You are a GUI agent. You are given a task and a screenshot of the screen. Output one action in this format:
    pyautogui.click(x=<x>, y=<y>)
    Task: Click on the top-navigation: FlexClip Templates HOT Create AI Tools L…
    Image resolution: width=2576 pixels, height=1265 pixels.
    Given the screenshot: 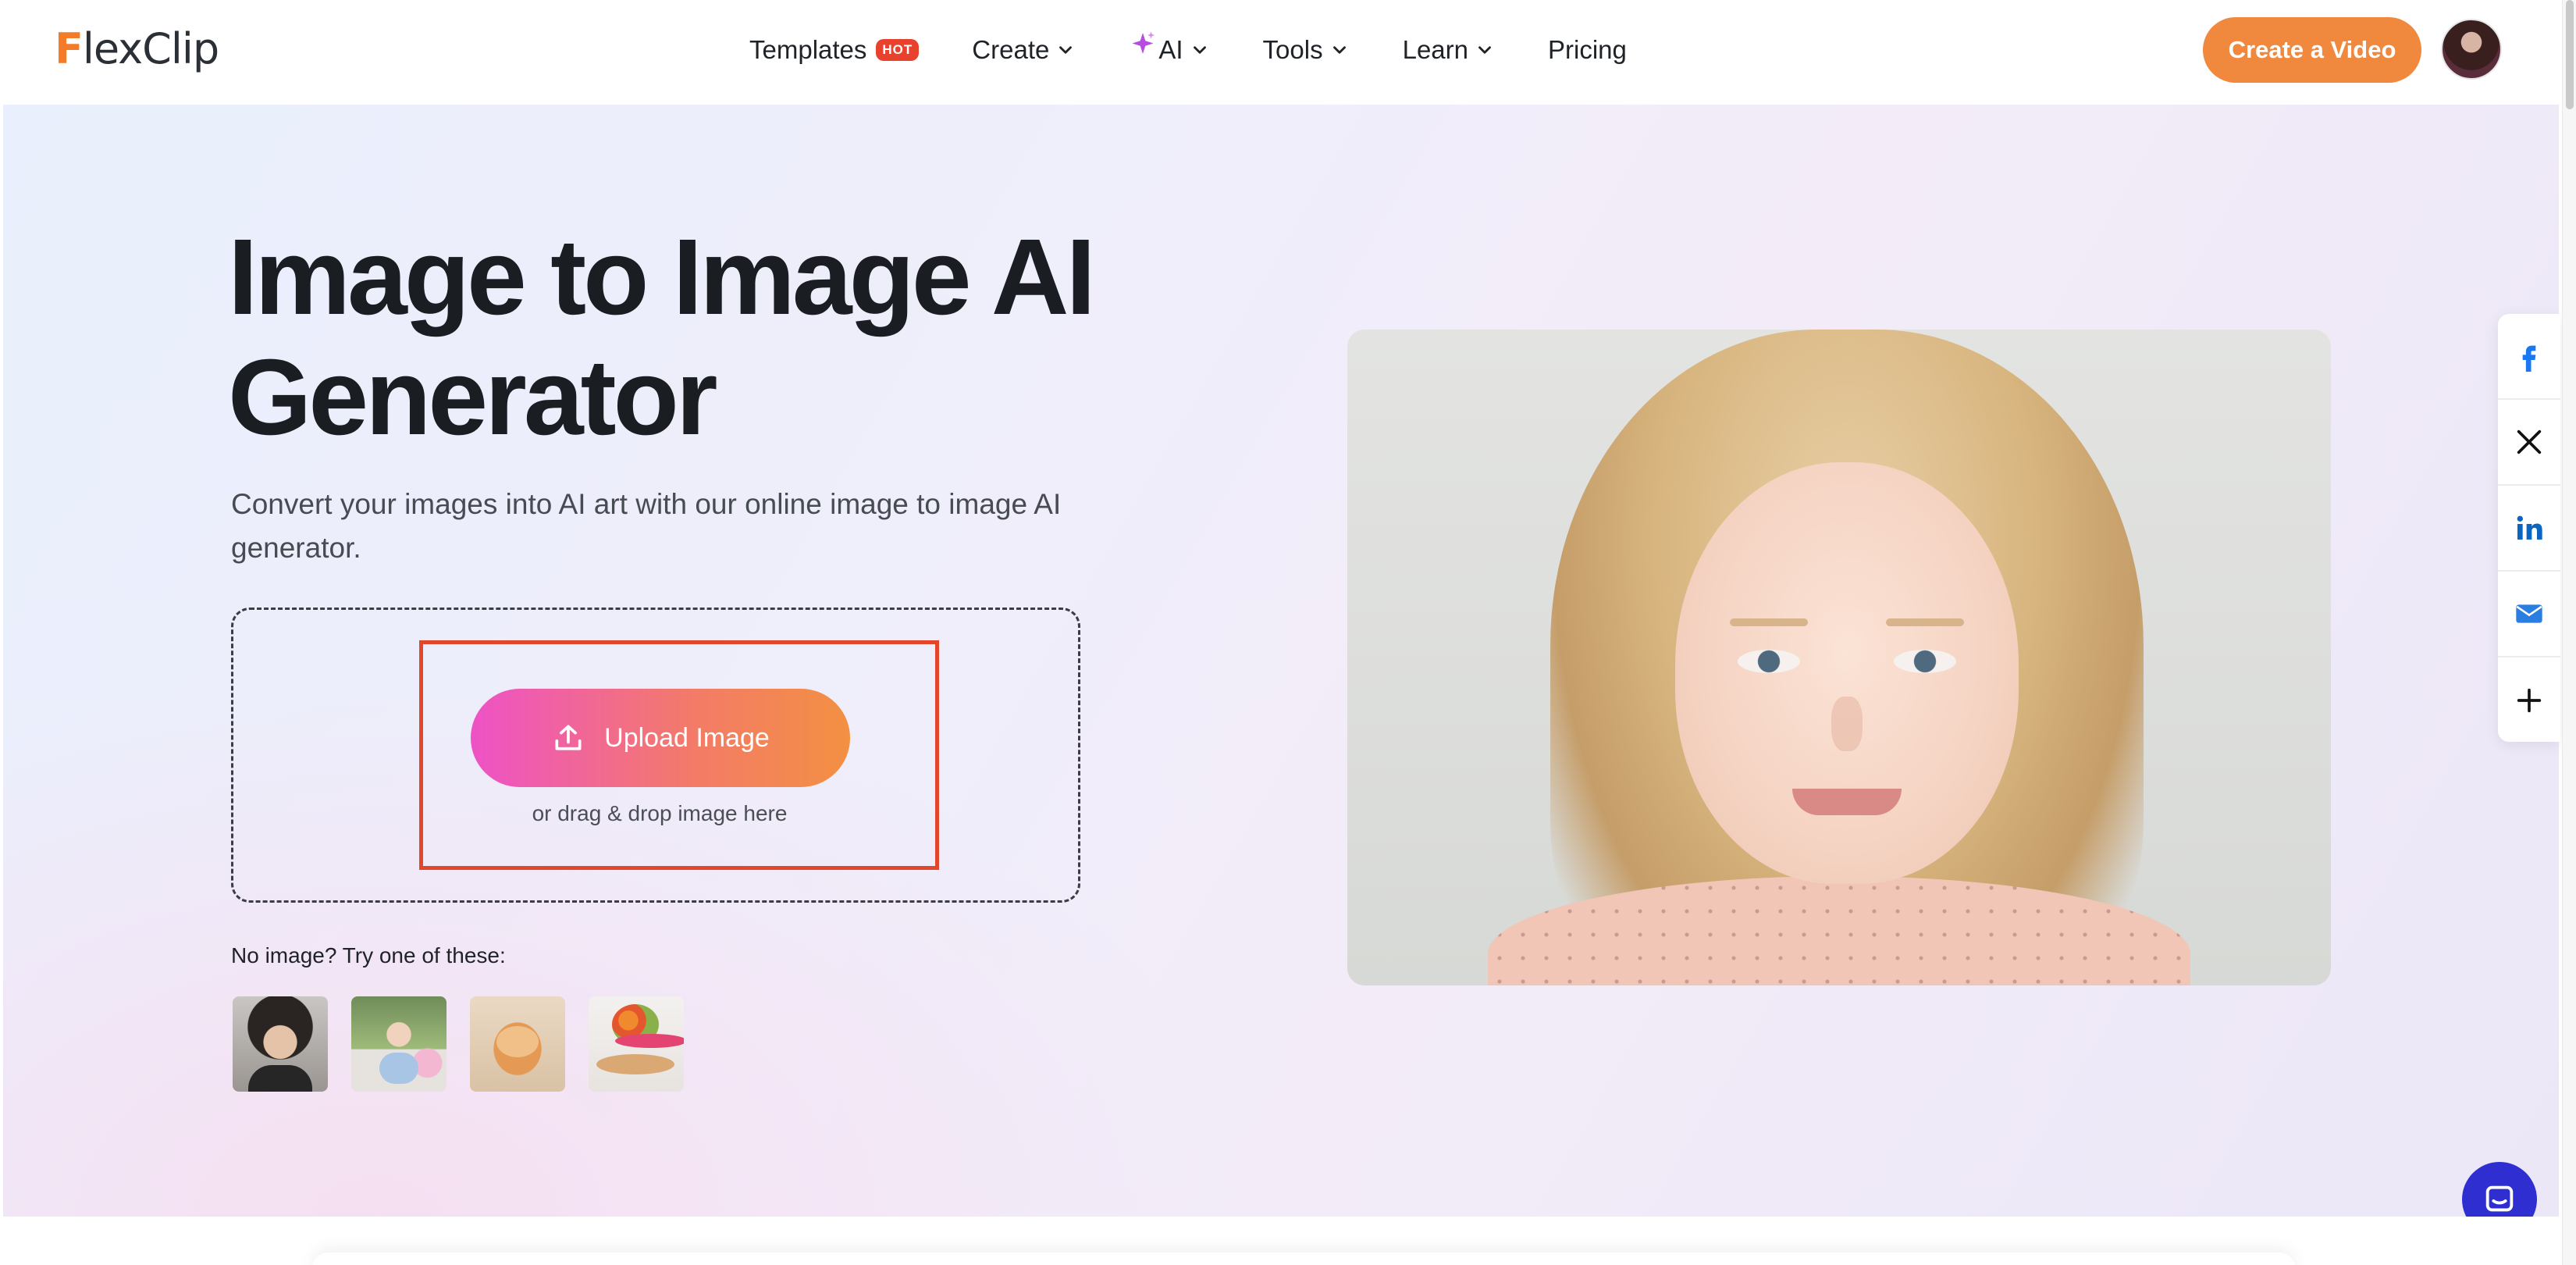 What is the action you would take?
    pyautogui.click(x=1288, y=53)
    